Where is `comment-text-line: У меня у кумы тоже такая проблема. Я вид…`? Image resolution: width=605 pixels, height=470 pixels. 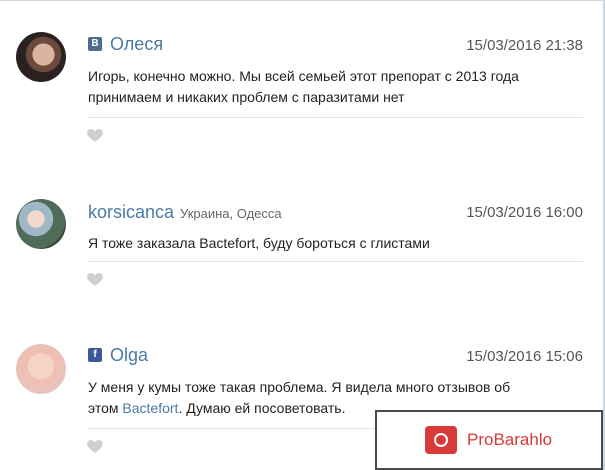
comment-text-line: У меня у кумы тоже такая проблема. Я вид… is located at coordinates (299, 387).